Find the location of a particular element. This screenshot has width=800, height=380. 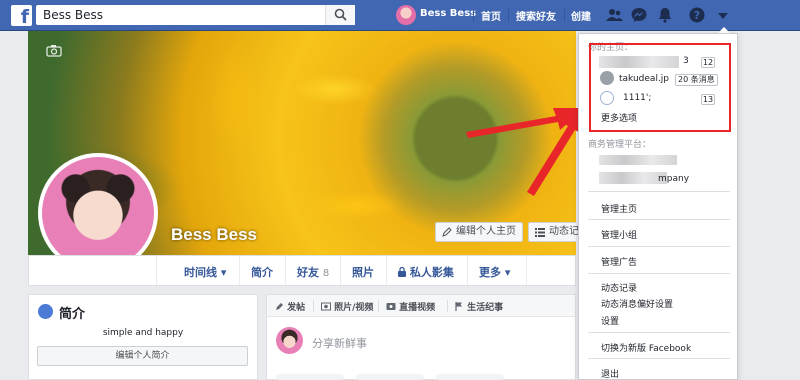

composer-live-video-label: 直播视频 is located at coordinates (417, 308).